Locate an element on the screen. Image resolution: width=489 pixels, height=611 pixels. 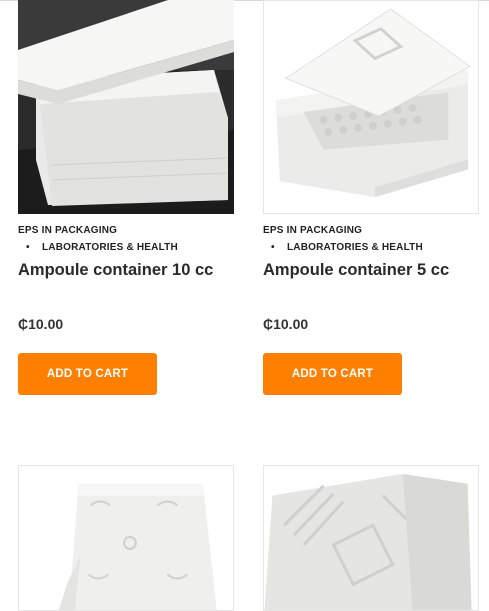
product-title: Ampoule container 10 cc is located at coordinates (115, 270).